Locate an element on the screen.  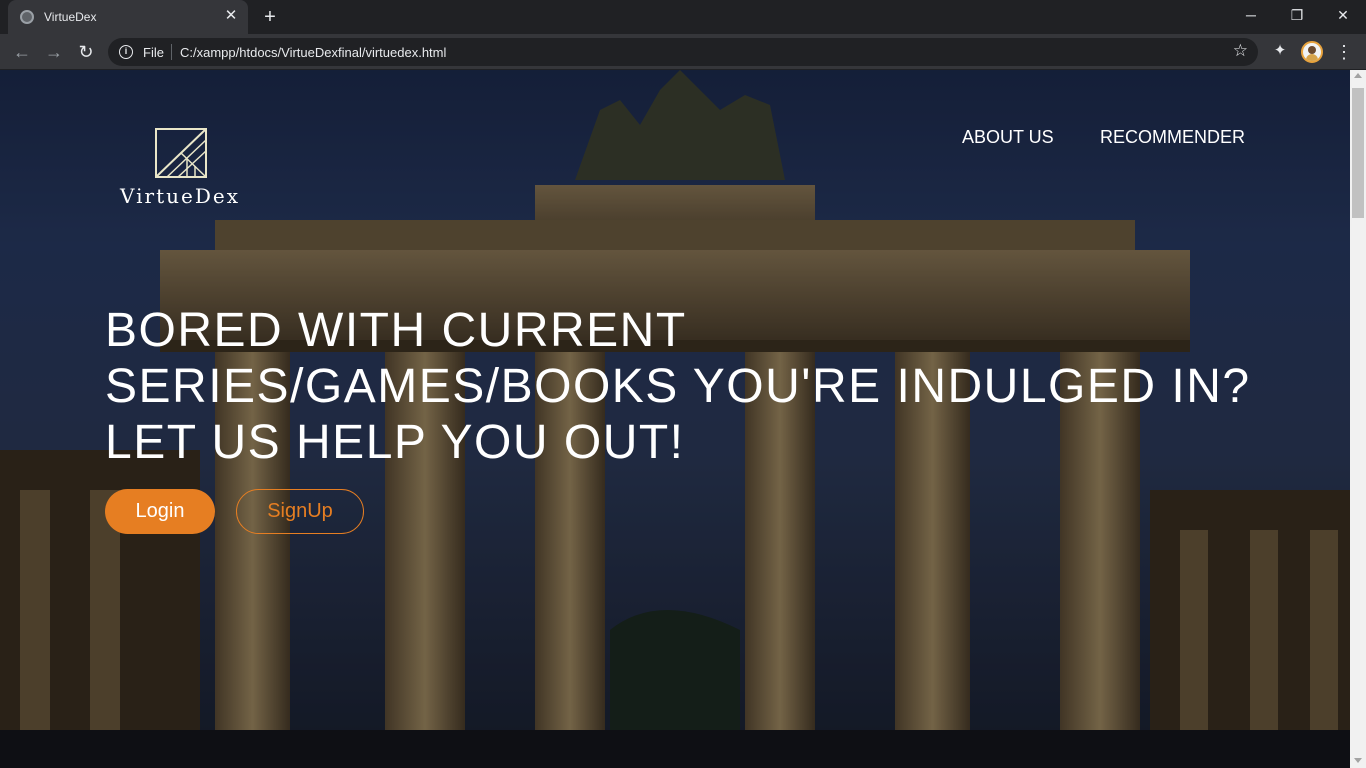
logo-icon is located at coordinates (181, 153).